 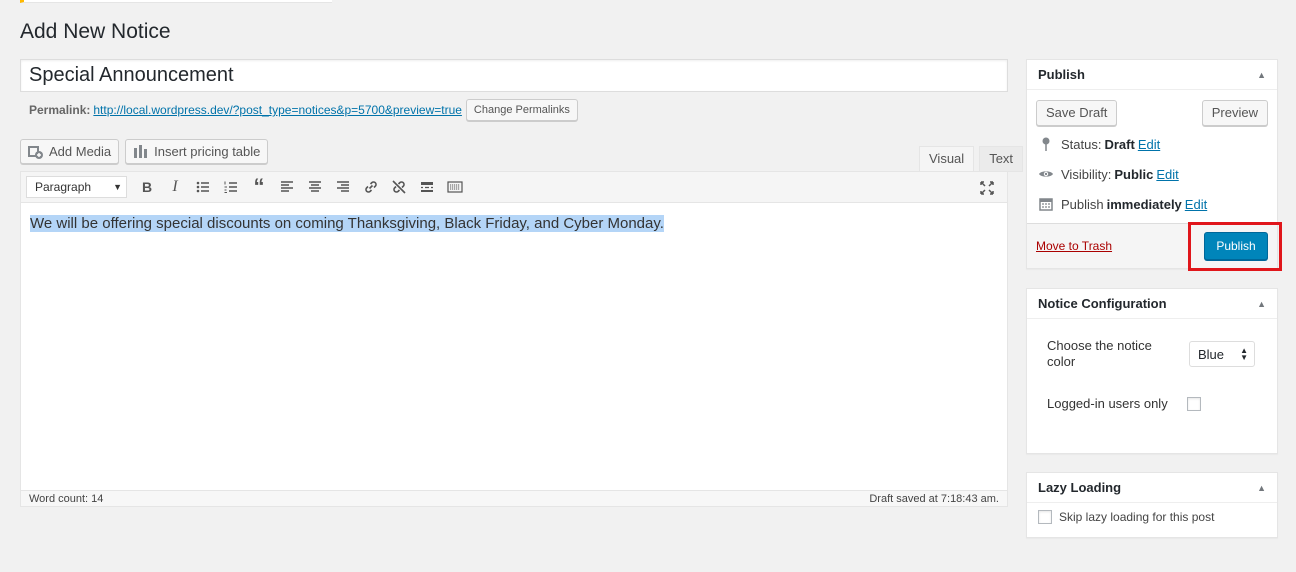 I want to click on status-value: Draft, so click(x=1119, y=144).